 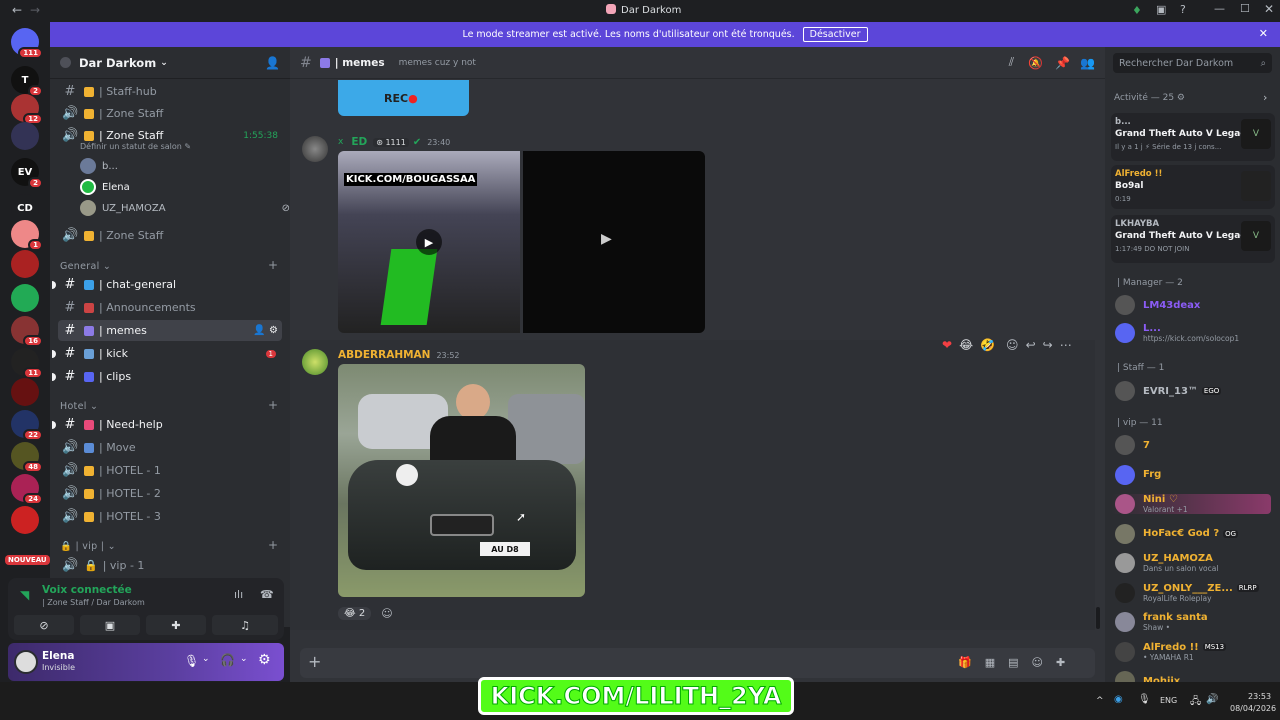 I want to click on member-item: EVRI_13™ EGO, so click(x=1168, y=391).